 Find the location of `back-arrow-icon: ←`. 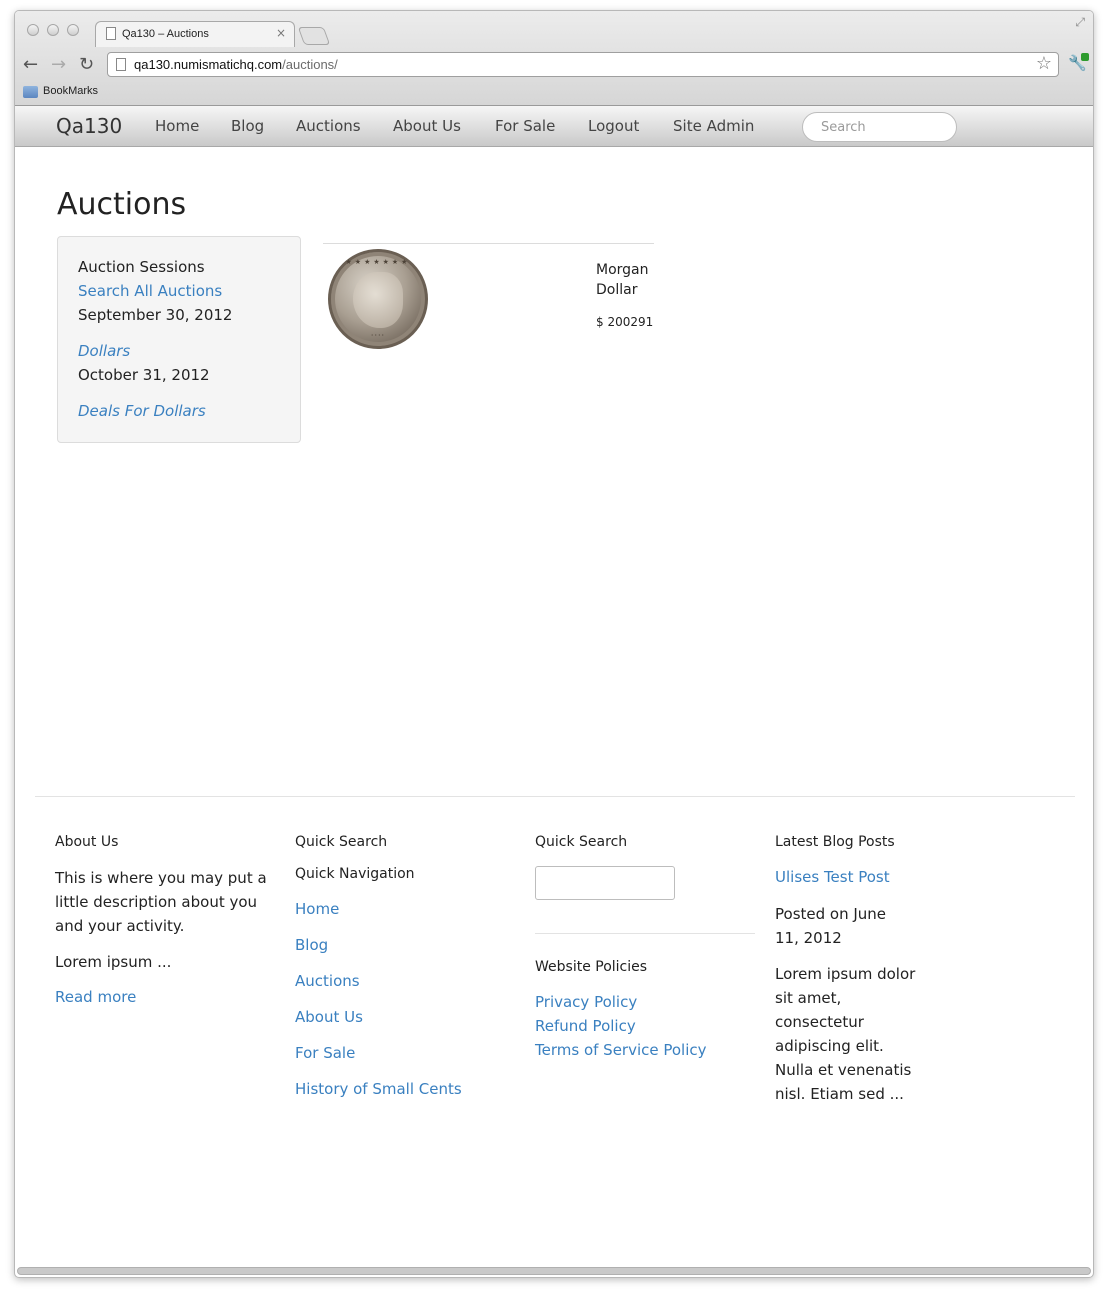

back-arrow-icon: ← is located at coordinates (30, 64).